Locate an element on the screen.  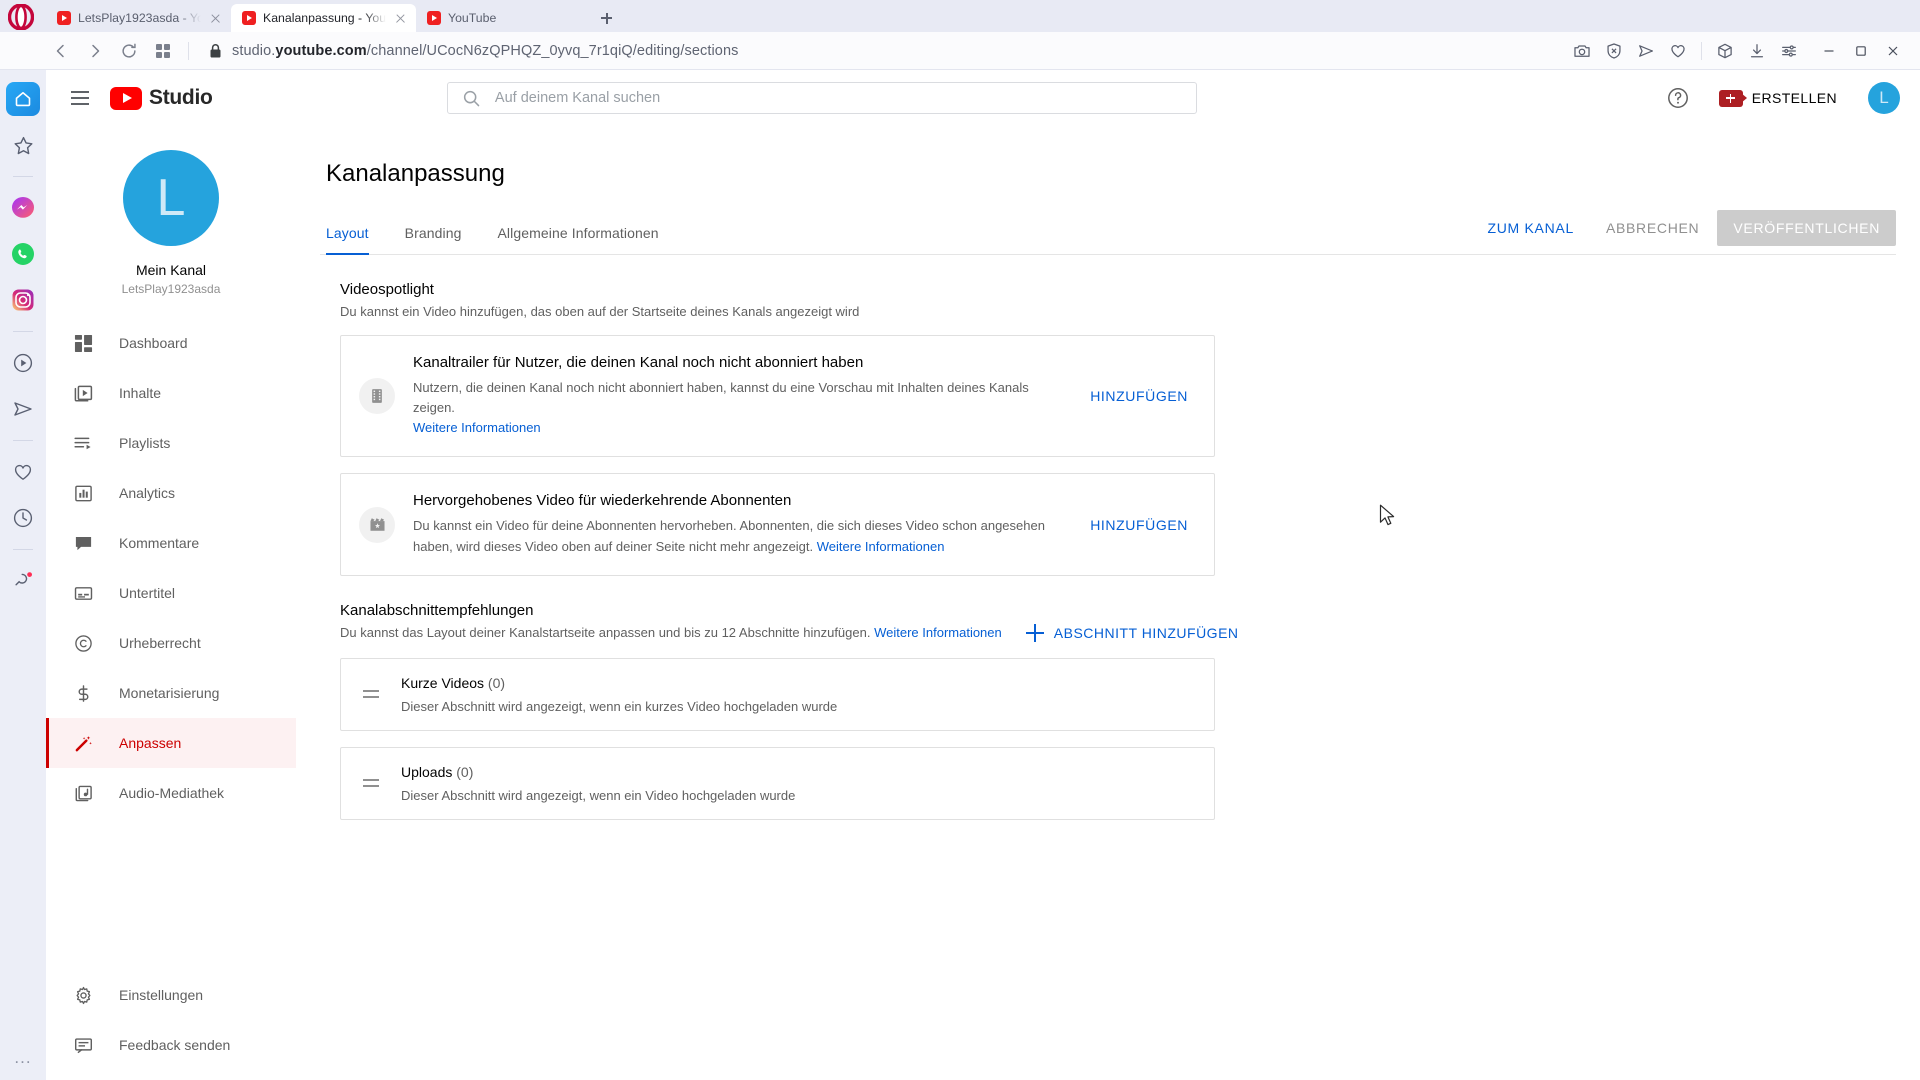
player-icon is located at coordinates (23, 363).